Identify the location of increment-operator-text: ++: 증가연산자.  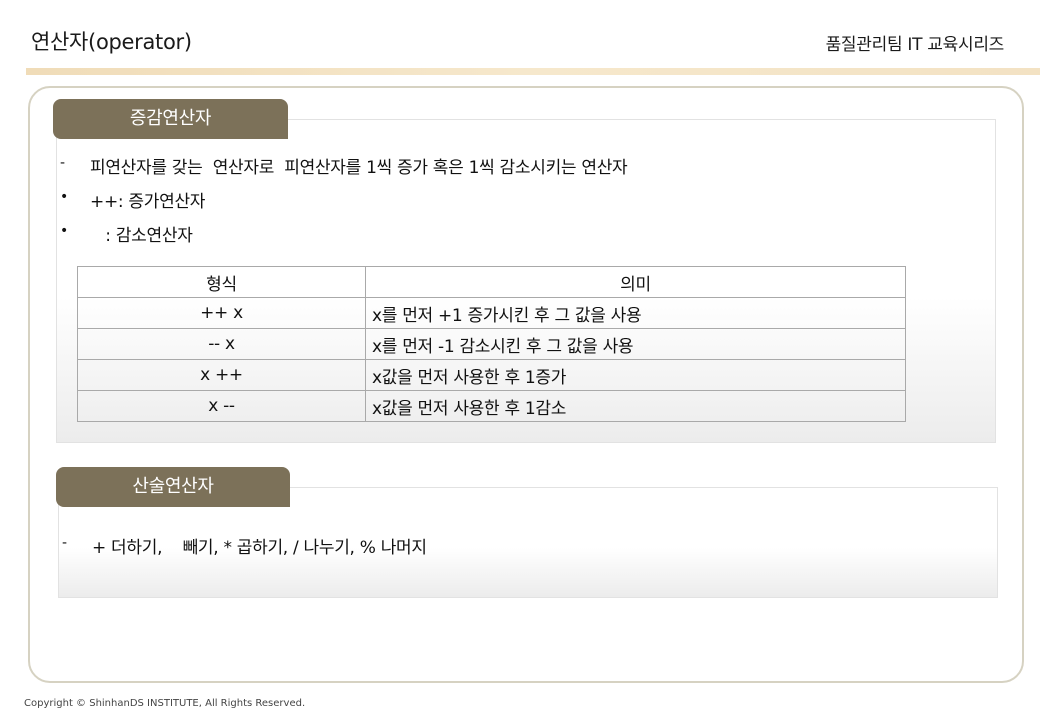
(148, 202).